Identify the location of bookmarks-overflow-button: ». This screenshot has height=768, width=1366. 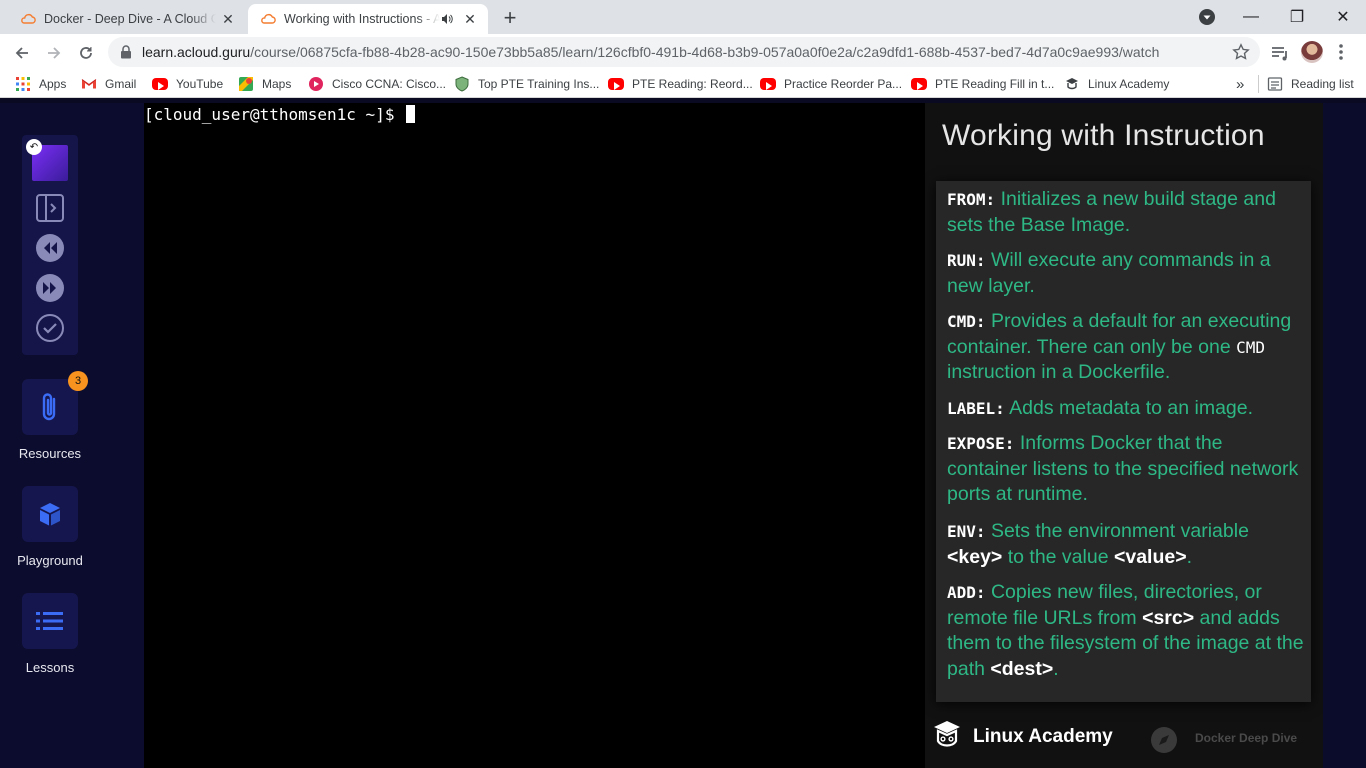
(1240, 84).